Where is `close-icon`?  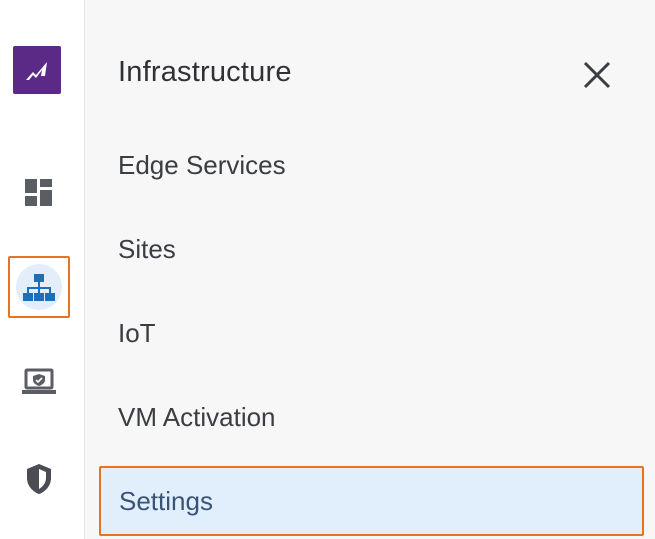
close-icon is located at coordinates (597, 75).